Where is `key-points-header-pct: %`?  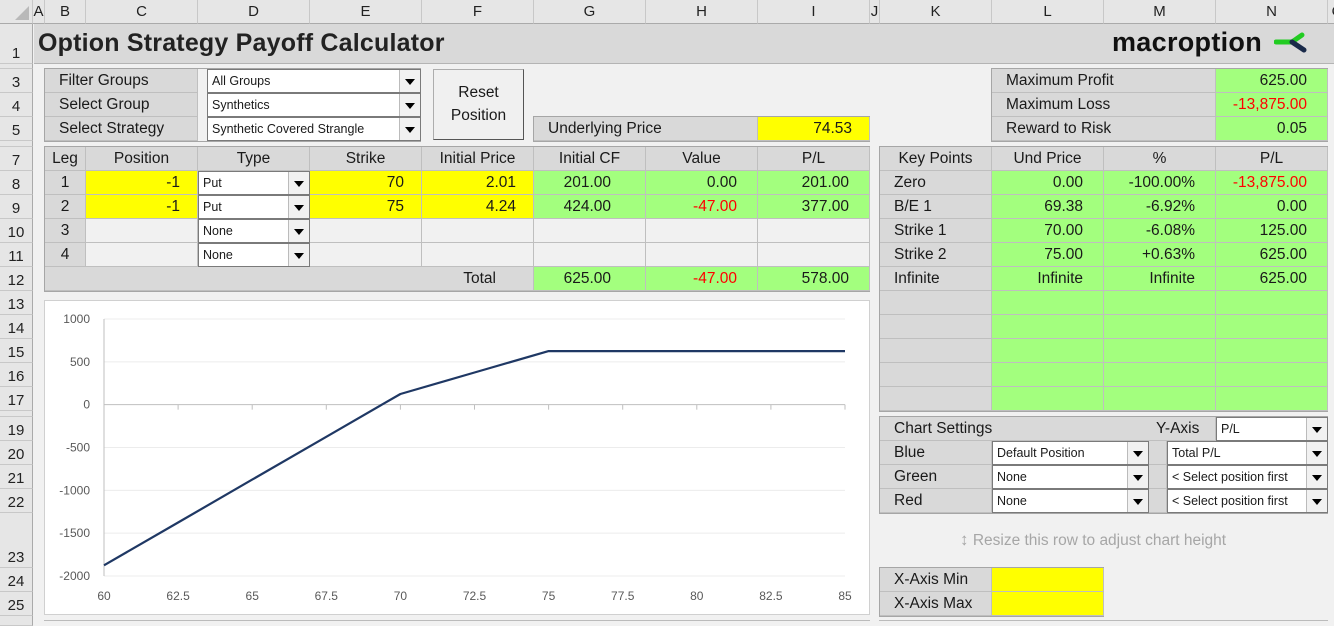 key-points-header-pct: % is located at coordinates (1160, 159).